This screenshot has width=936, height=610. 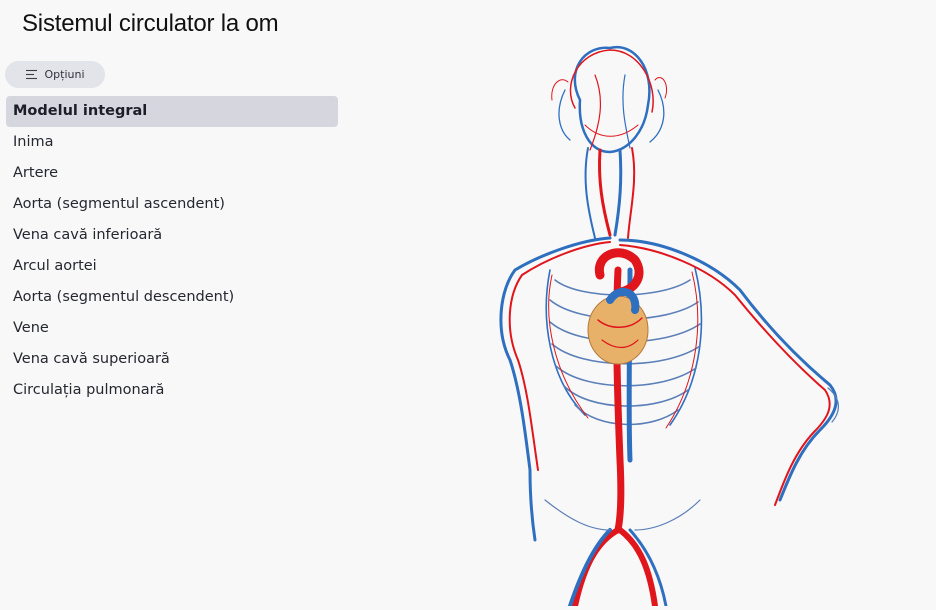 I want to click on neck-vessels, so click(x=610, y=193).